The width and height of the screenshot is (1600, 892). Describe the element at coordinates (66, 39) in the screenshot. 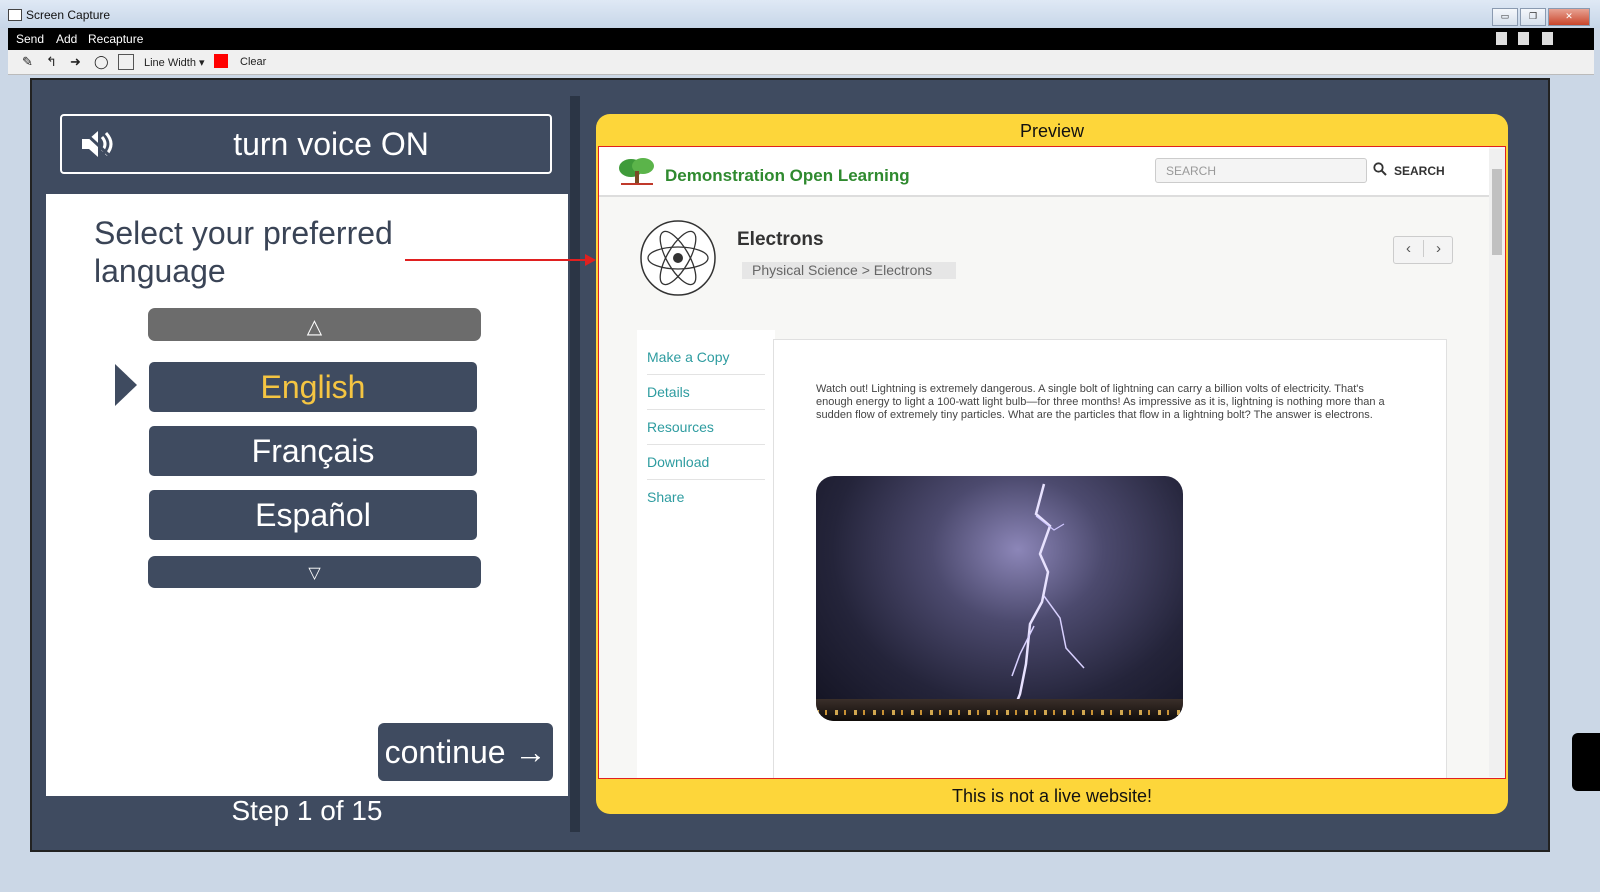

I see `menu-add: Add` at that location.